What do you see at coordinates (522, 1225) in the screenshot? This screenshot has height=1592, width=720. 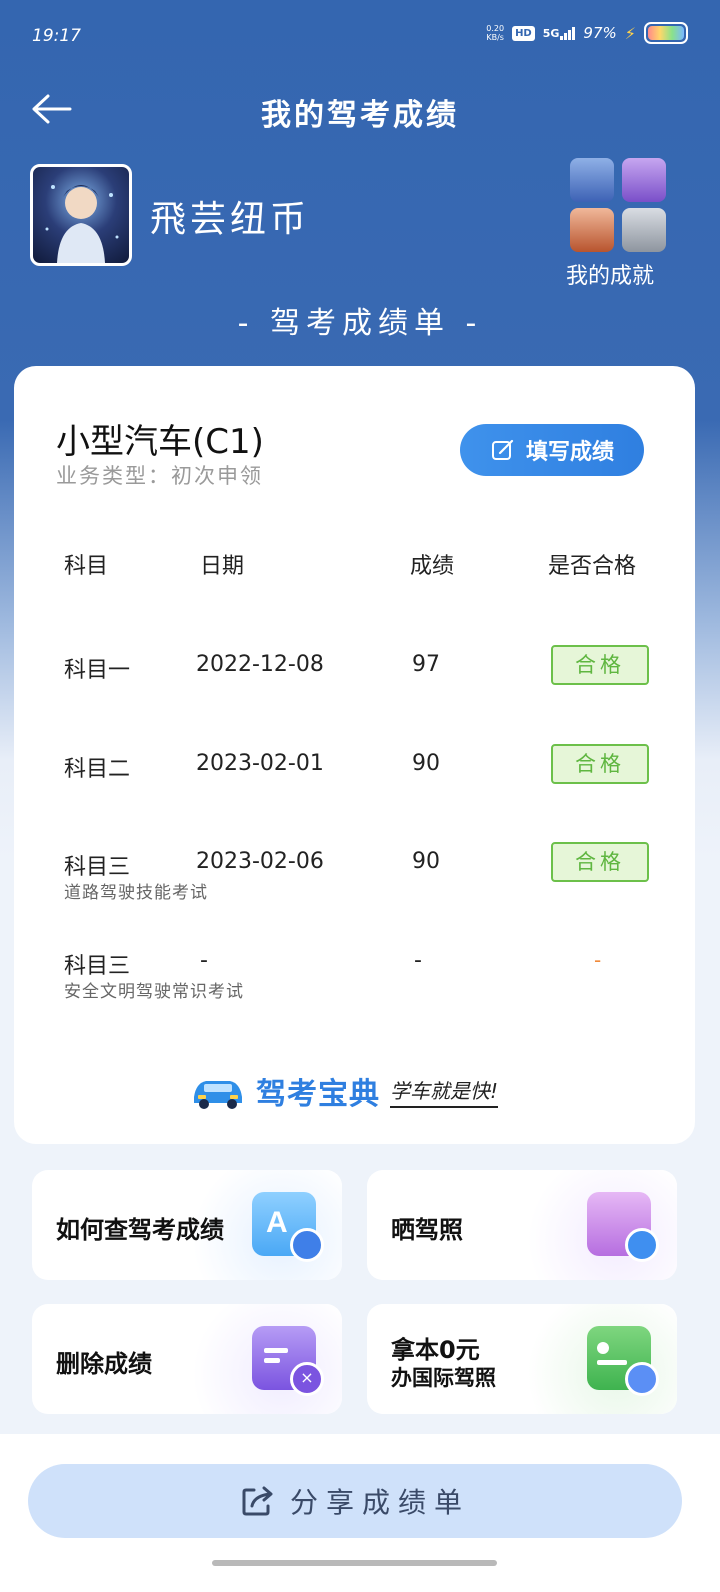 I see `tile-show-license: 晒驾照` at bounding box center [522, 1225].